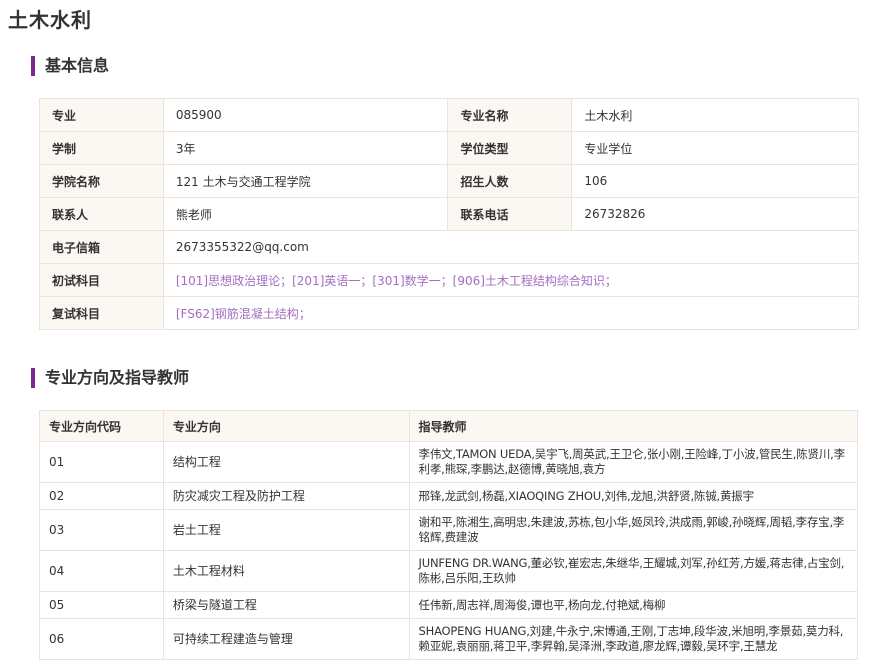 This screenshot has width=877, height=671. Describe the element at coordinates (286, 530) in the screenshot. I see `direction-name: 岩土工程` at that location.